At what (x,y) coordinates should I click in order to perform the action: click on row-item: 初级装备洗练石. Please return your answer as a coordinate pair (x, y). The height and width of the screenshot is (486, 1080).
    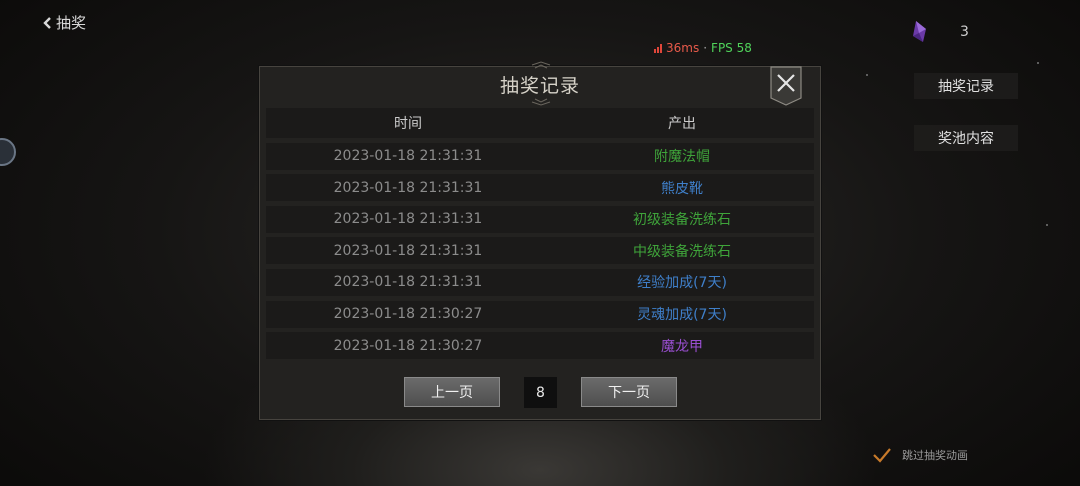
    Looking at the image, I should click on (682, 220).